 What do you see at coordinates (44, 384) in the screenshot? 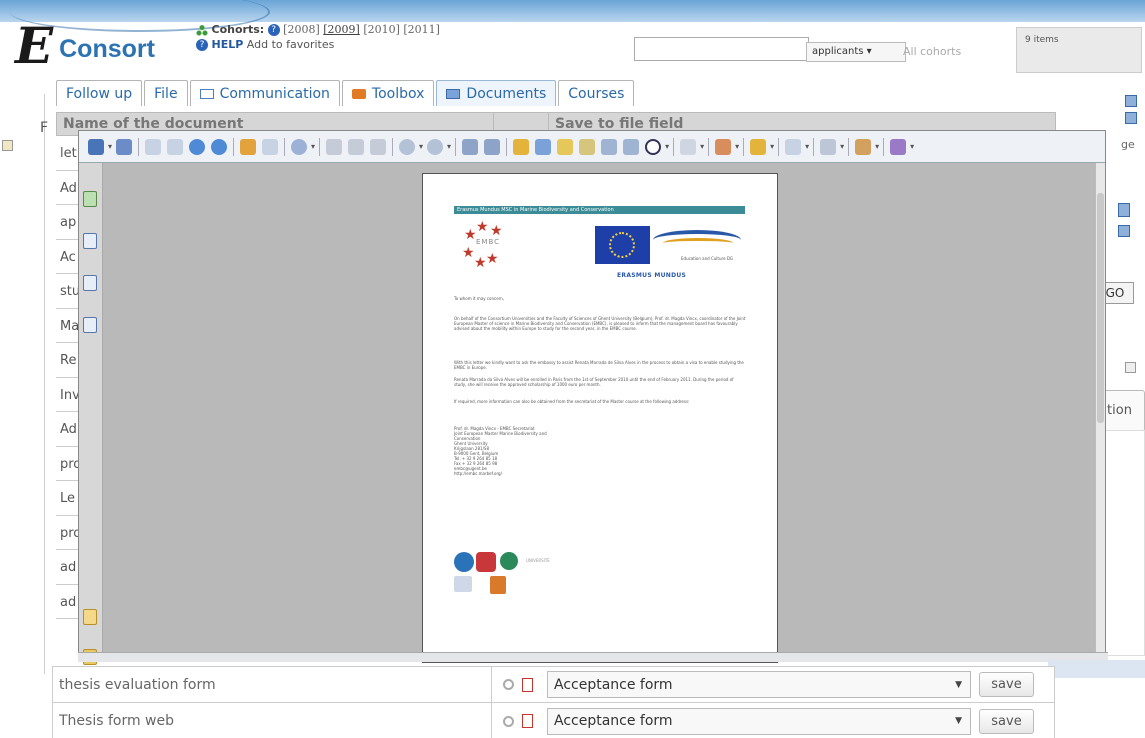
I see `left-divider` at bounding box center [44, 384].